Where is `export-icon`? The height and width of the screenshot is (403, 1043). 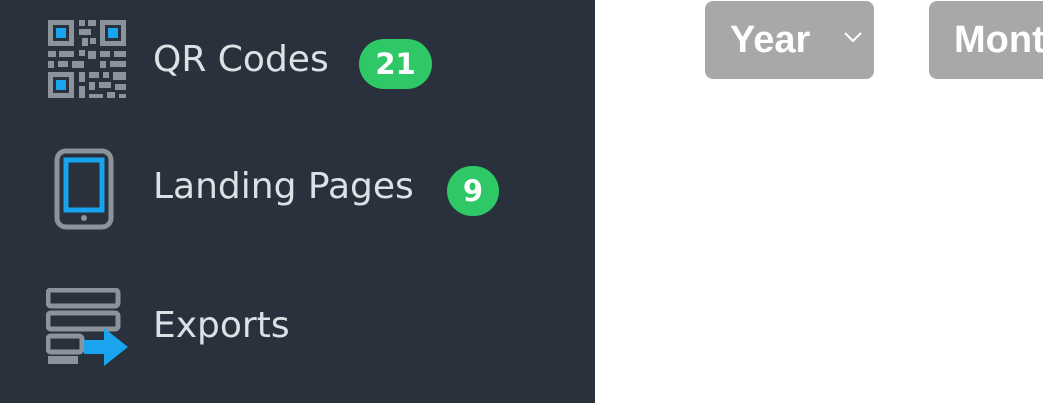
export-icon is located at coordinates (87, 327).